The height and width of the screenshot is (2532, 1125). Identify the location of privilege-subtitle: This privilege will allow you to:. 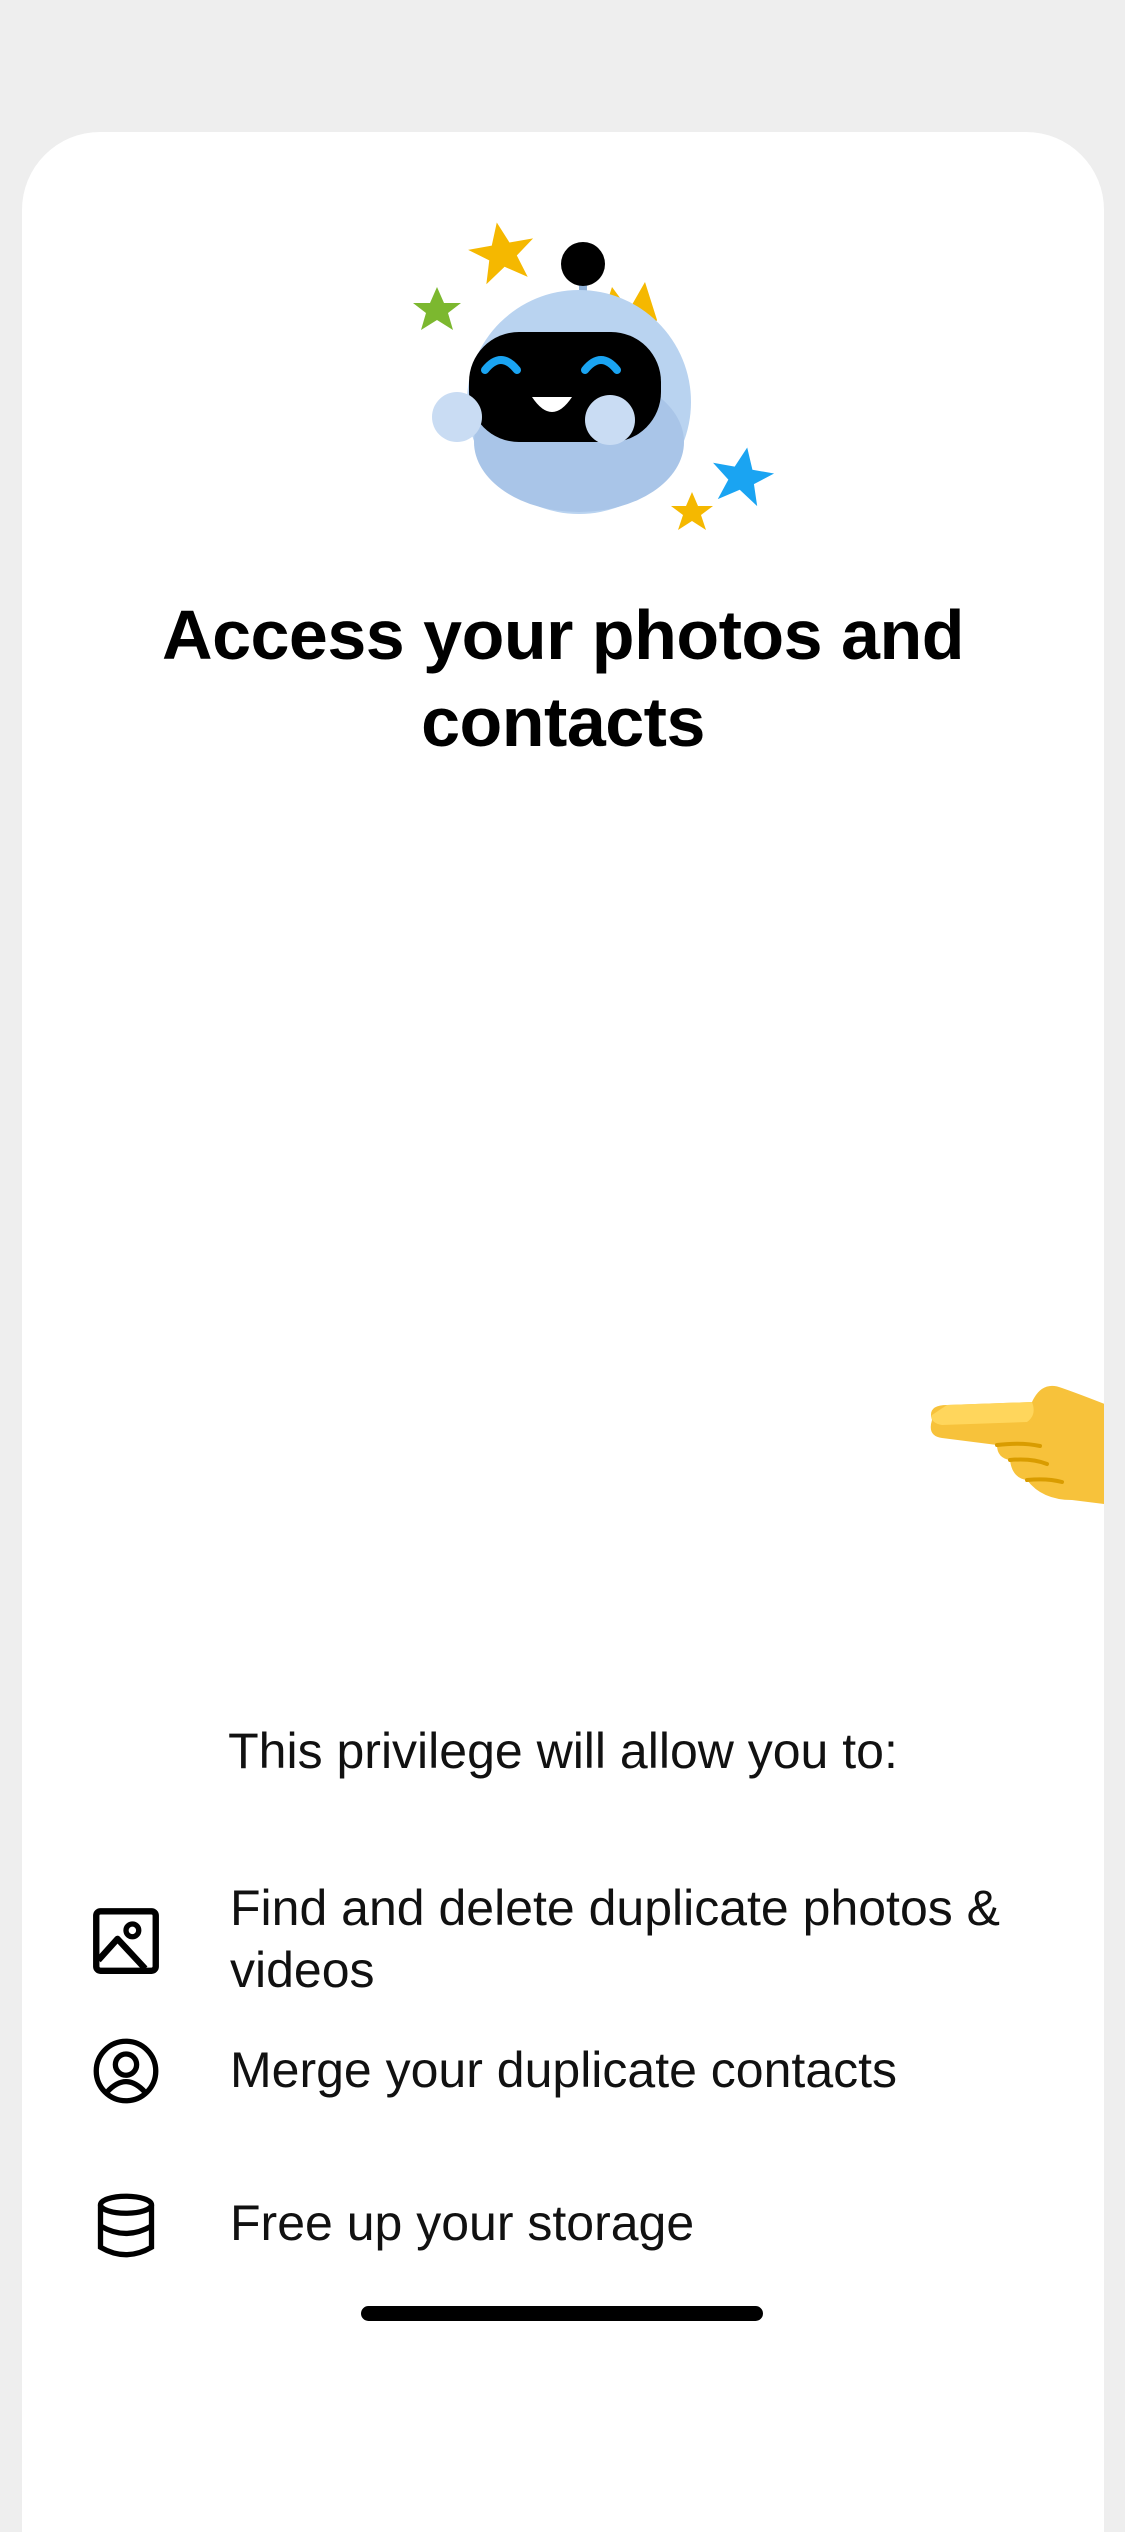
(563, 1751).